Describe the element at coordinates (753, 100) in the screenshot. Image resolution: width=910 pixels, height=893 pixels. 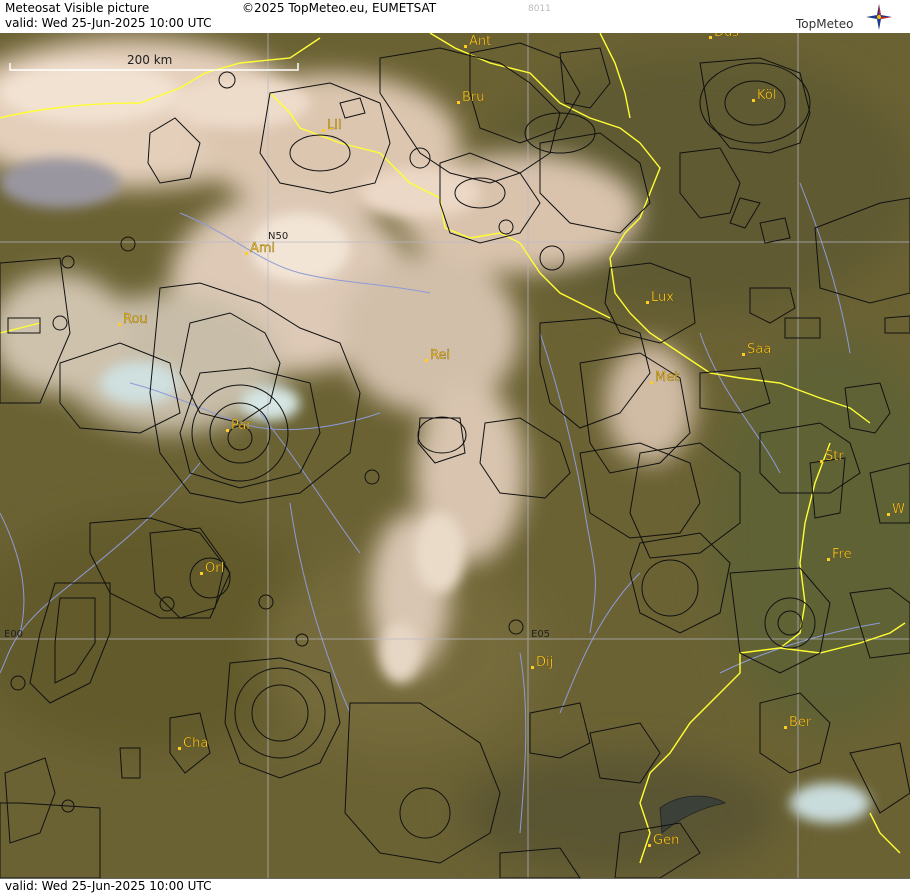
I see `city-marker-kol` at that location.